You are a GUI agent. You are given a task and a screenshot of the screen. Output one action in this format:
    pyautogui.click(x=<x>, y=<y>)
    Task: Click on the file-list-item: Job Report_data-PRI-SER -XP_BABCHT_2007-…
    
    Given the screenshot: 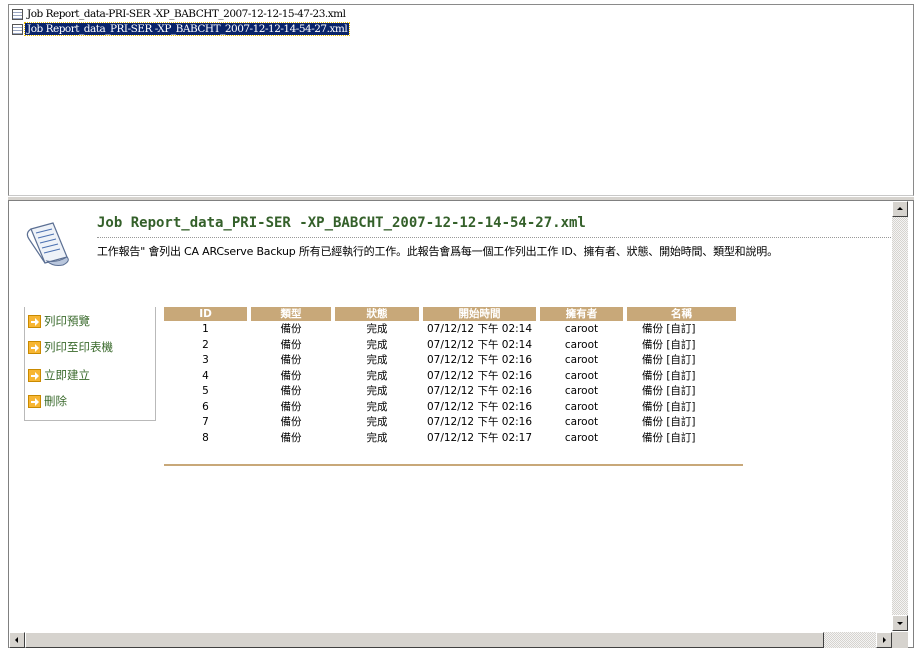 What is the action you would take?
    pyautogui.click(x=179, y=14)
    